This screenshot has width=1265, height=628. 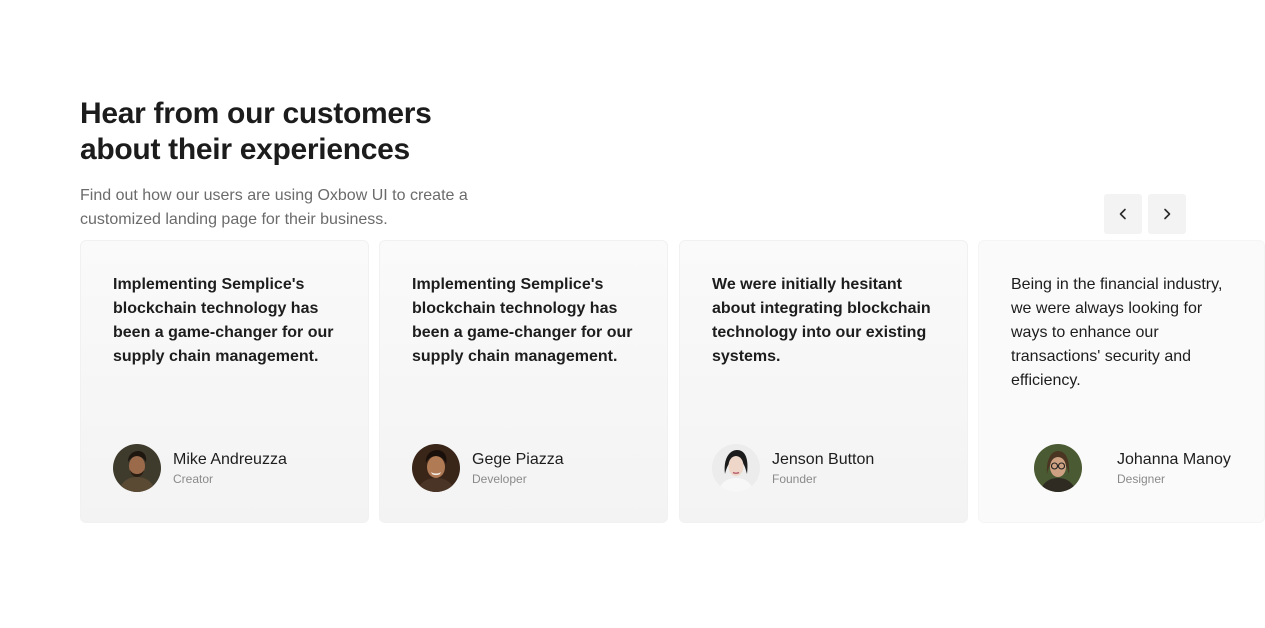 I want to click on author-role: Creator, so click(x=193, y=478).